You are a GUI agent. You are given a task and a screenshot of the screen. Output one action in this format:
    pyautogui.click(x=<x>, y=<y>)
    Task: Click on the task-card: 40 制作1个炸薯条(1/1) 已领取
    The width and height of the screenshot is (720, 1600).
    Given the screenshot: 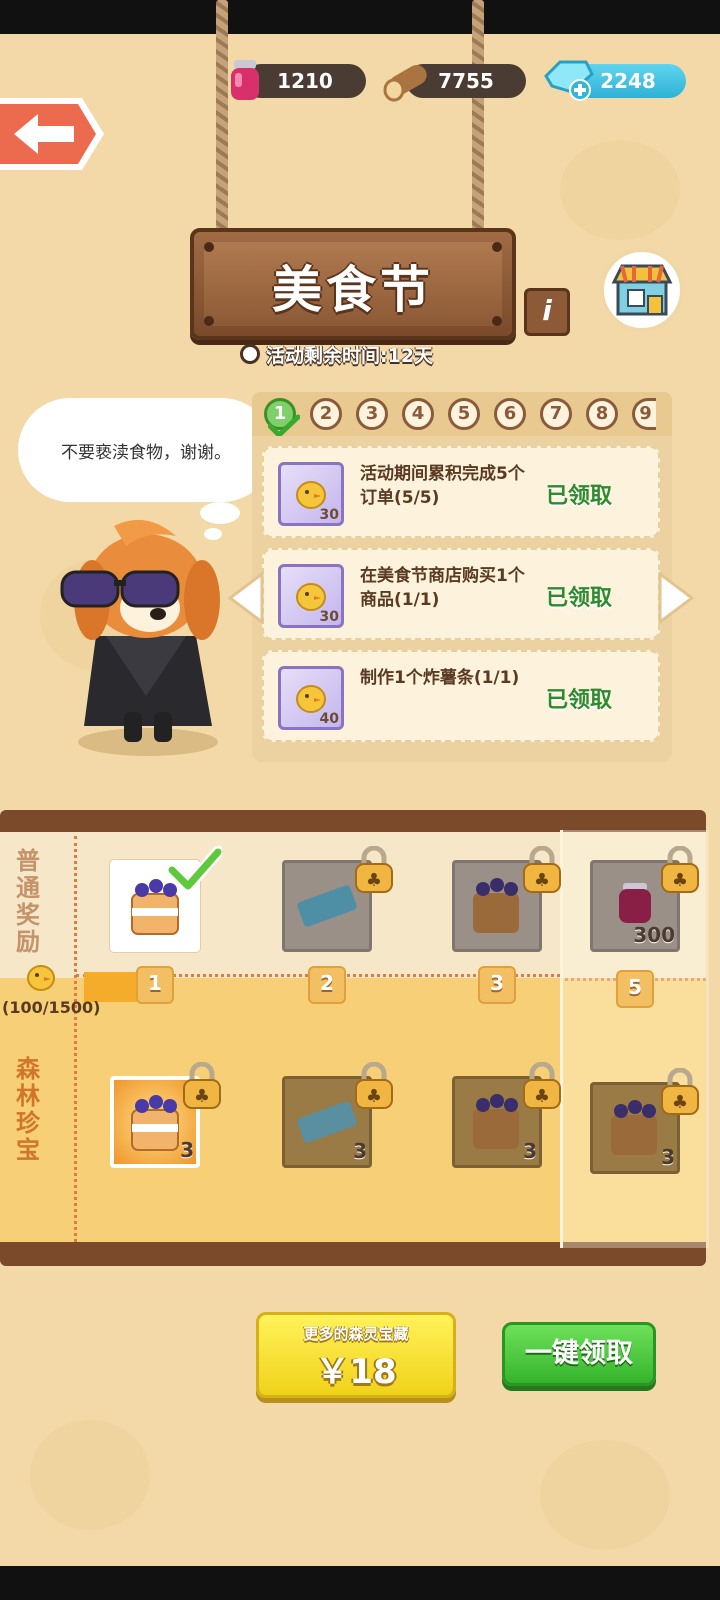 What is the action you would take?
    pyautogui.click(x=461, y=696)
    